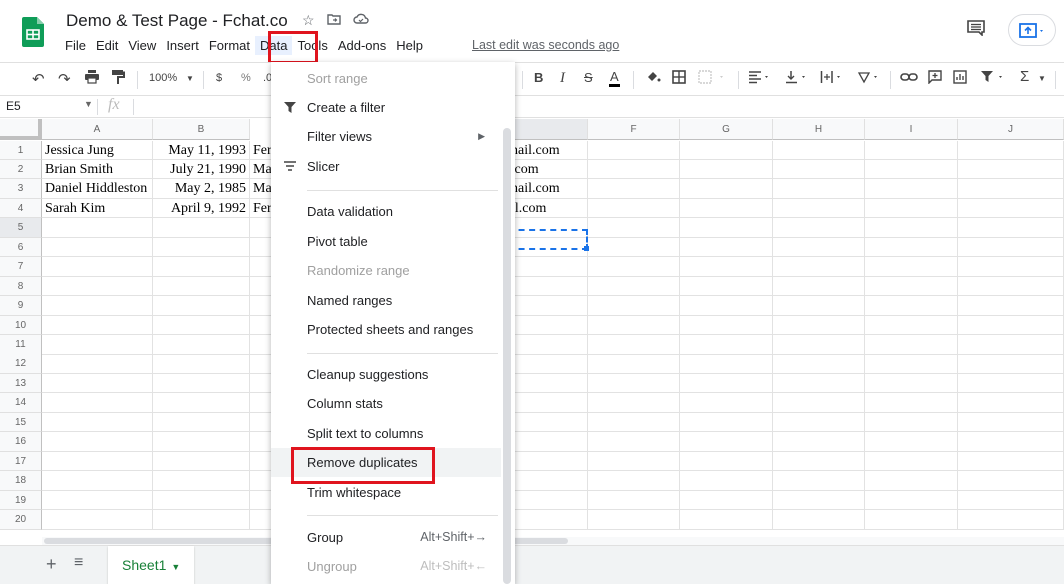 This screenshot has height=584, width=1064. What do you see at coordinates (819, 364) in the screenshot?
I see `cell-h12` at bounding box center [819, 364].